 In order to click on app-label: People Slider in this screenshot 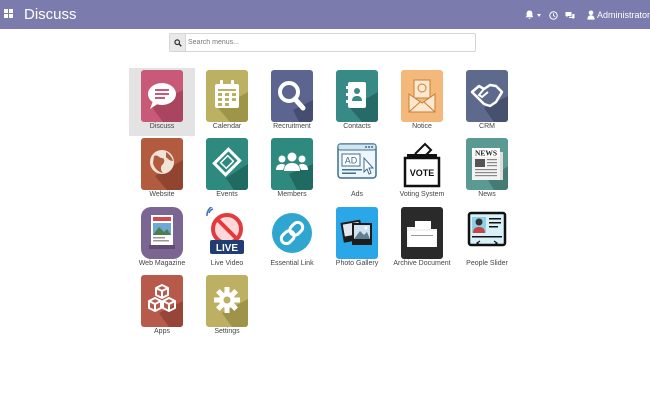, I will do `click(487, 263)`.